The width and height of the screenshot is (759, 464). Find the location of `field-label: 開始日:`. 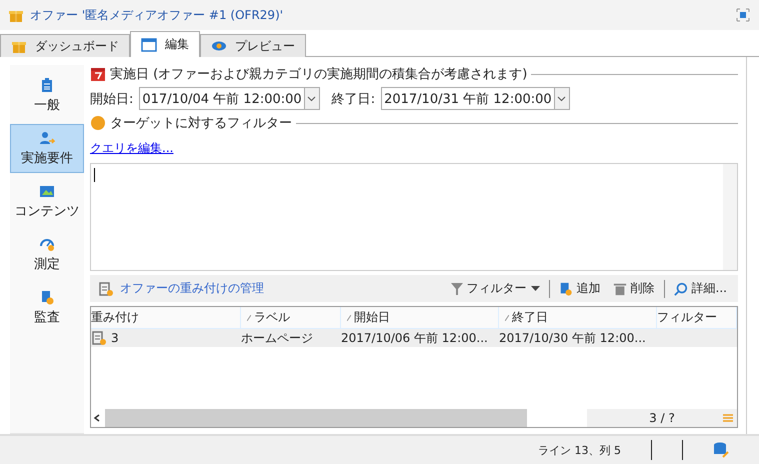

field-label: 開始日: is located at coordinates (112, 99).